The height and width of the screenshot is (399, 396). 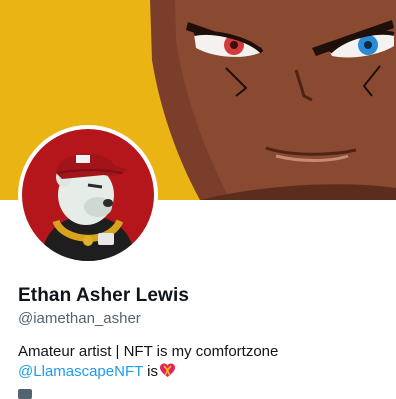 I want to click on bio-text: Amateur artist | NFT is my comfortzone, so click(x=148, y=351).